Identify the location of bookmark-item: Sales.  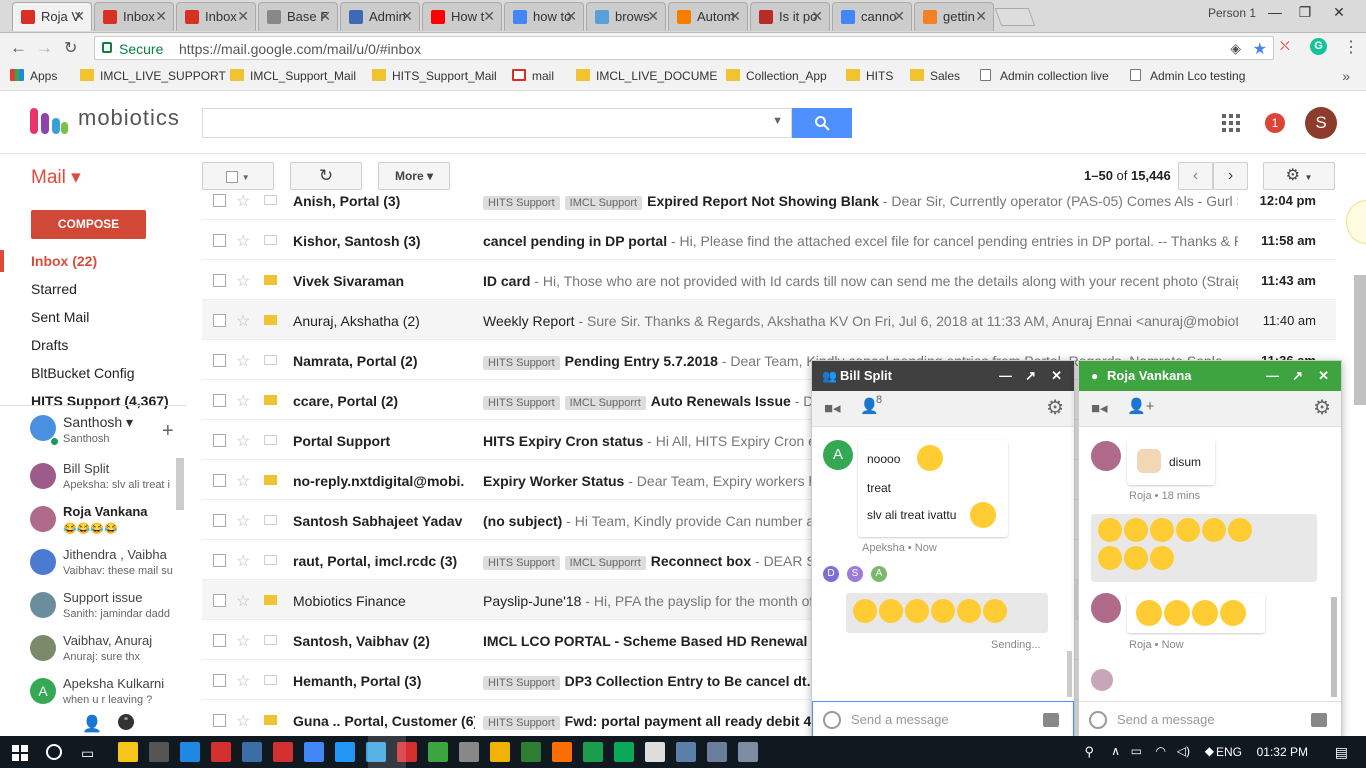
(935, 76).